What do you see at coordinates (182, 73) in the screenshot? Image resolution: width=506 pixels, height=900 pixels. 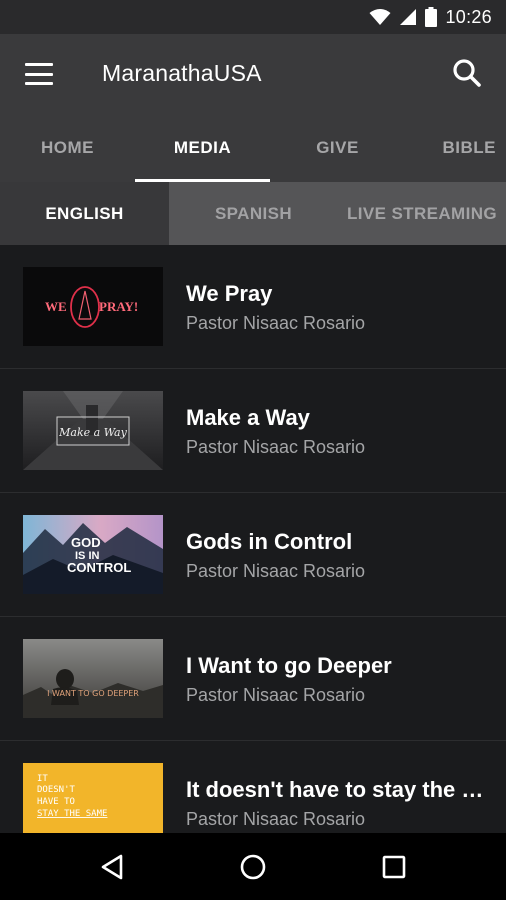 I see `app-title: MaranathaUSA` at bounding box center [182, 73].